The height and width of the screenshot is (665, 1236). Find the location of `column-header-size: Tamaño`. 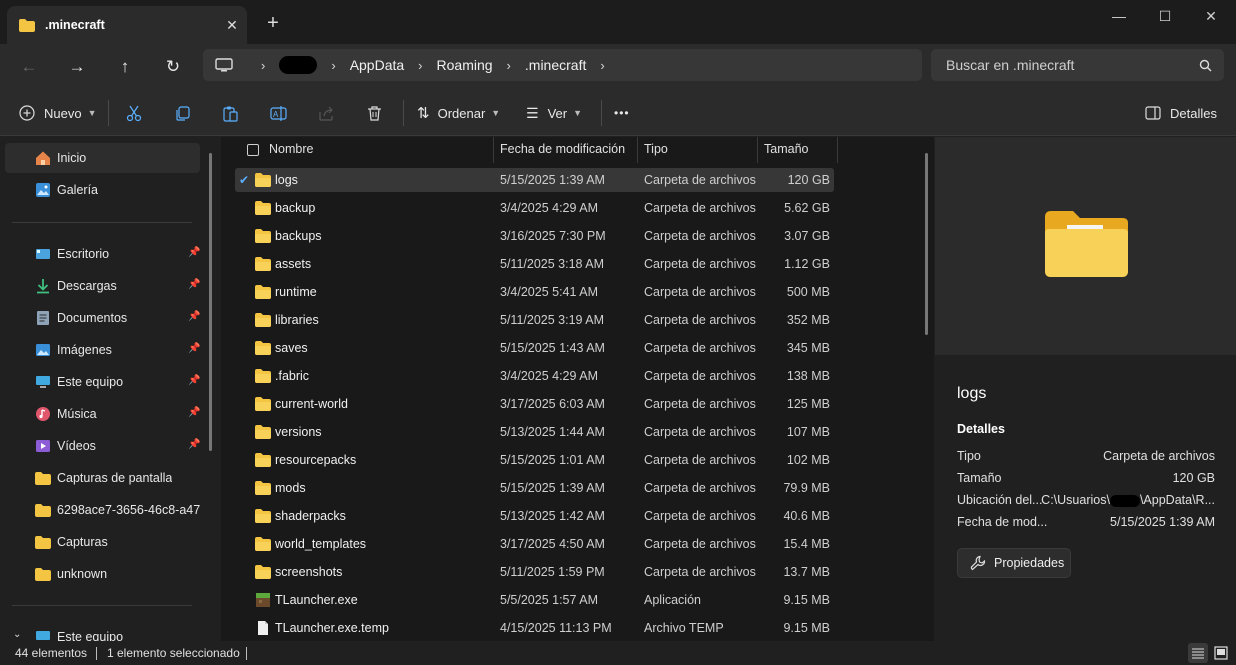

column-header-size: Tamaño is located at coordinates (786, 150).